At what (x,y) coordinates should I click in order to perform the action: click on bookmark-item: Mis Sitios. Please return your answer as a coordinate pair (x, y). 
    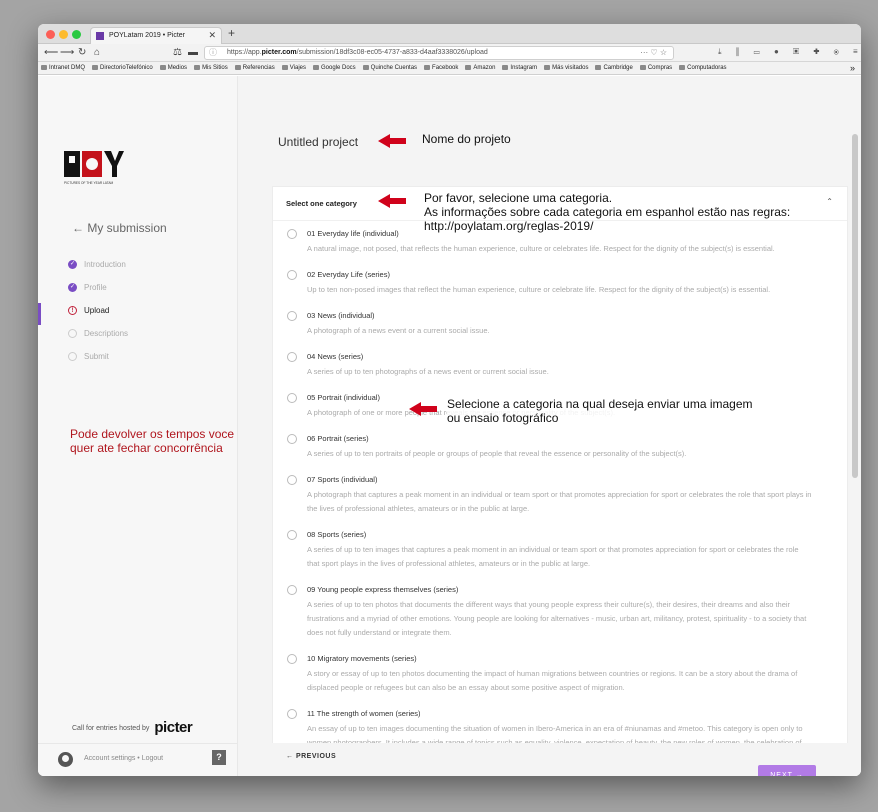
    Looking at the image, I should click on (211, 68).